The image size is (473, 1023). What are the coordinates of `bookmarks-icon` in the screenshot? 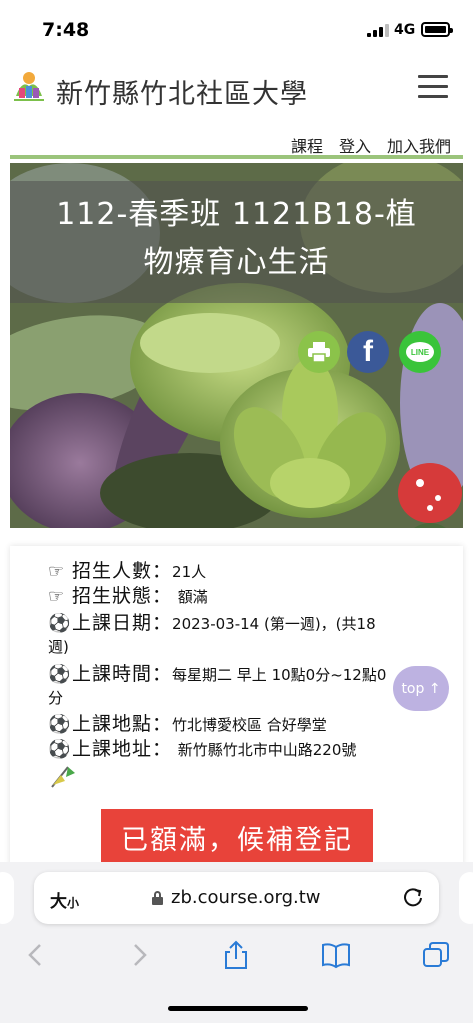 It's located at (336, 955).